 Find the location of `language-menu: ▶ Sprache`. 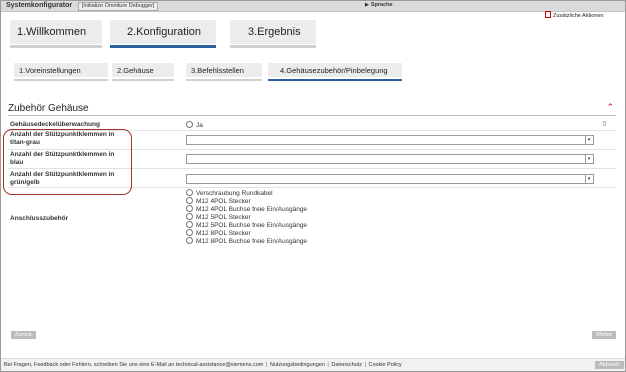

language-menu: ▶ Sprache is located at coordinates (379, 5).